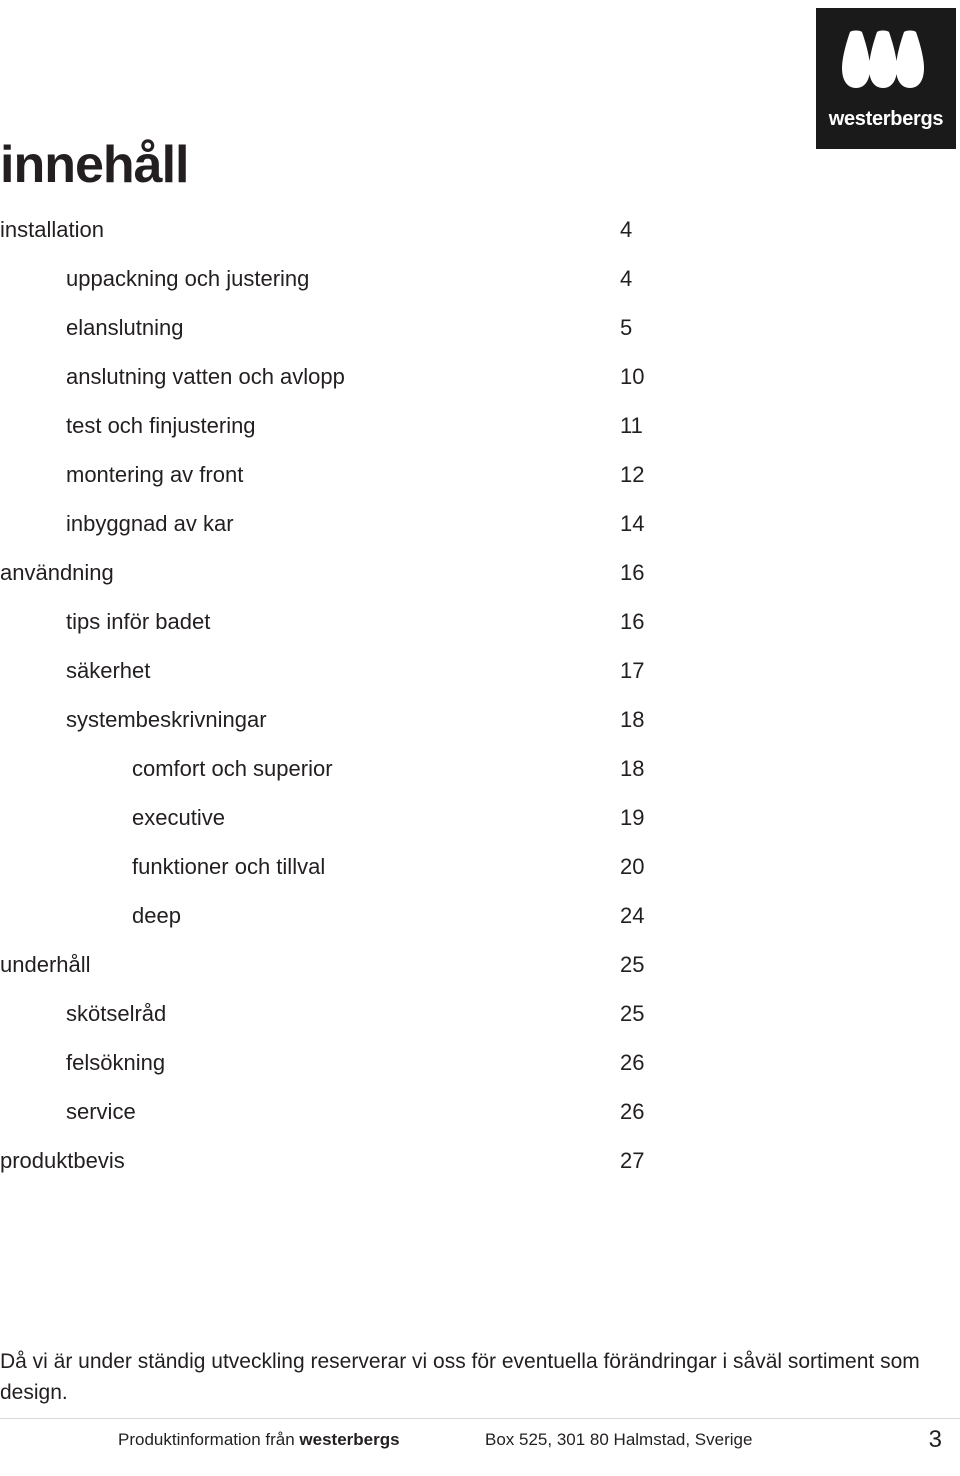 The height and width of the screenshot is (1476, 960). What do you see at coordinates (330, 229) in the screenshot?
I see `toc-entry: installation 4` at bounding box center [330, 229].